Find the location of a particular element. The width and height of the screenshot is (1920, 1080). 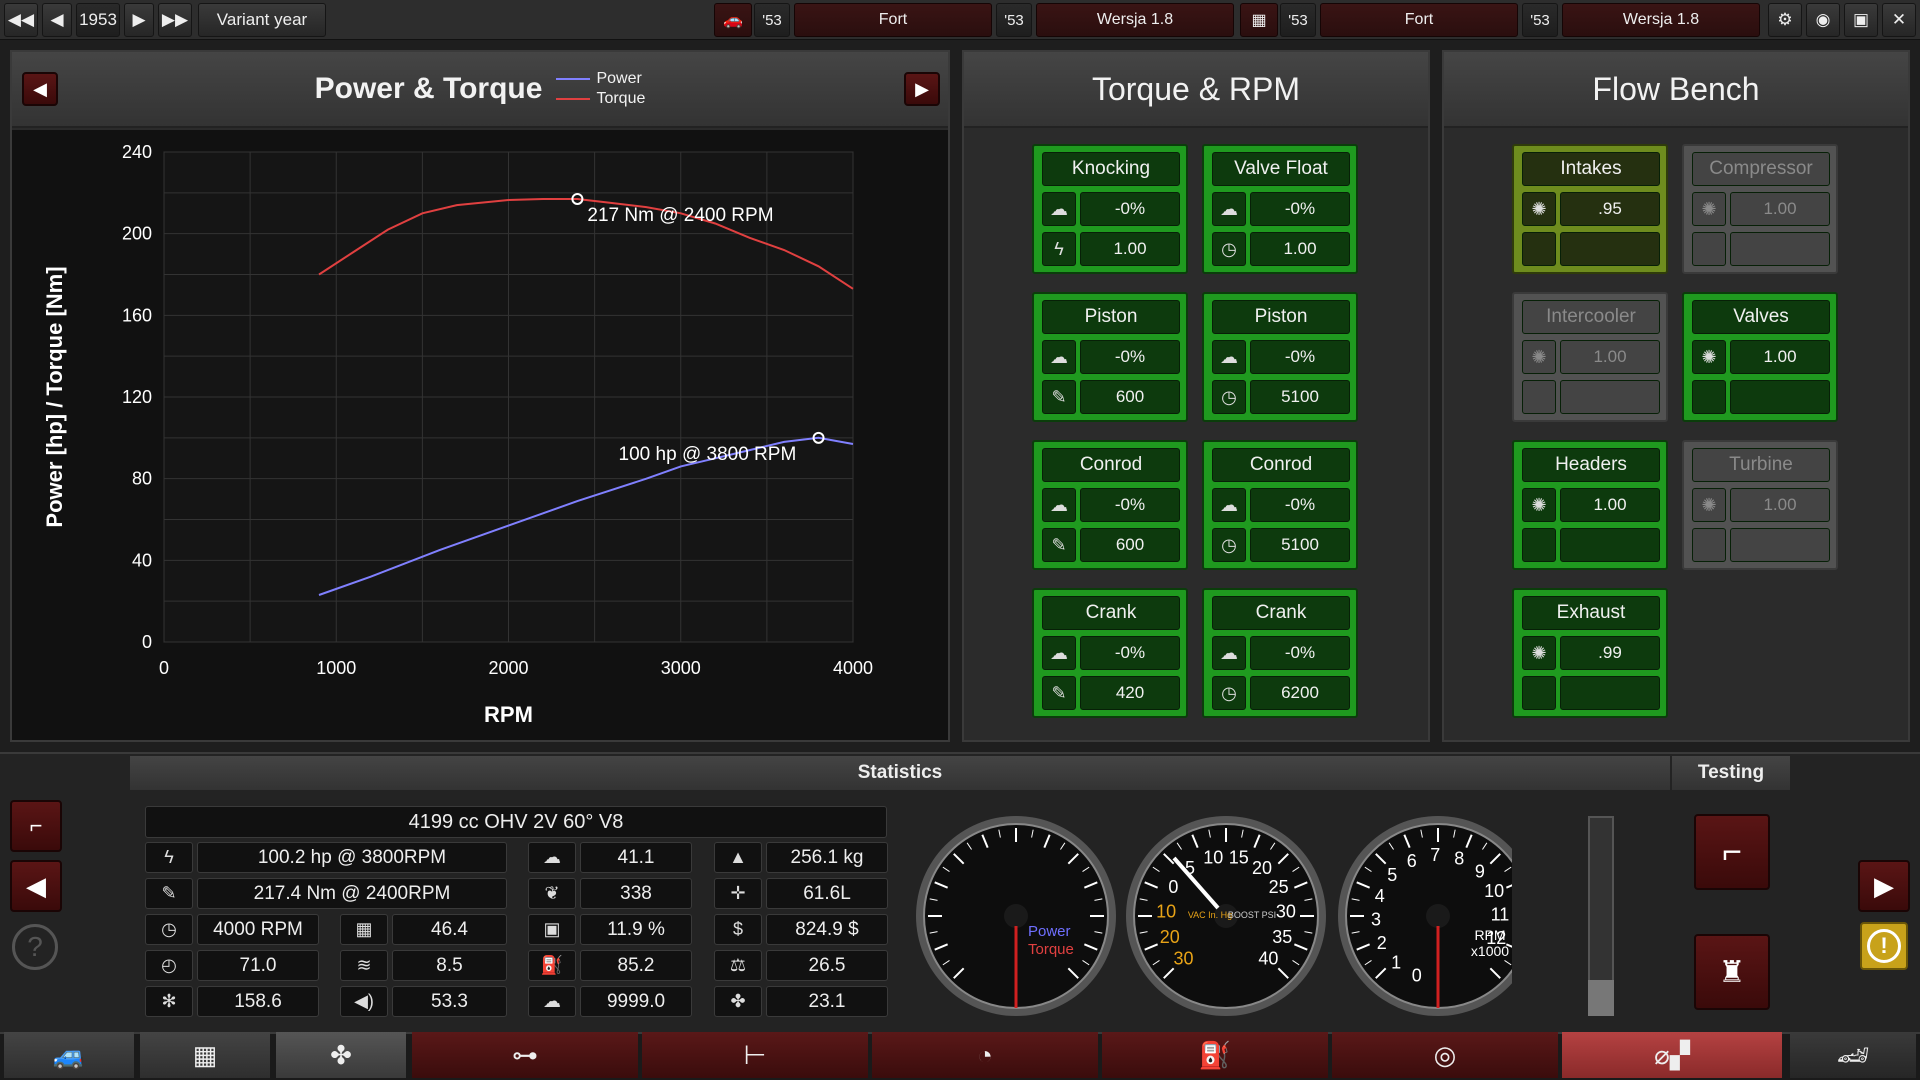

card-value-1: -0% is located at coordinates (1300, 505).